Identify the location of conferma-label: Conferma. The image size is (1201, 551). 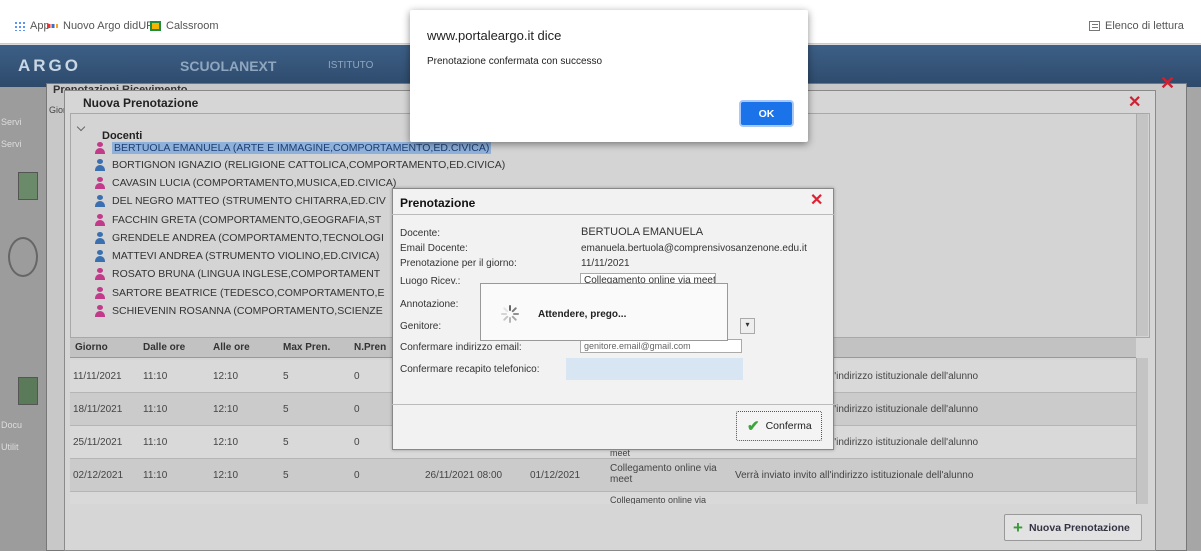
(788, 426).